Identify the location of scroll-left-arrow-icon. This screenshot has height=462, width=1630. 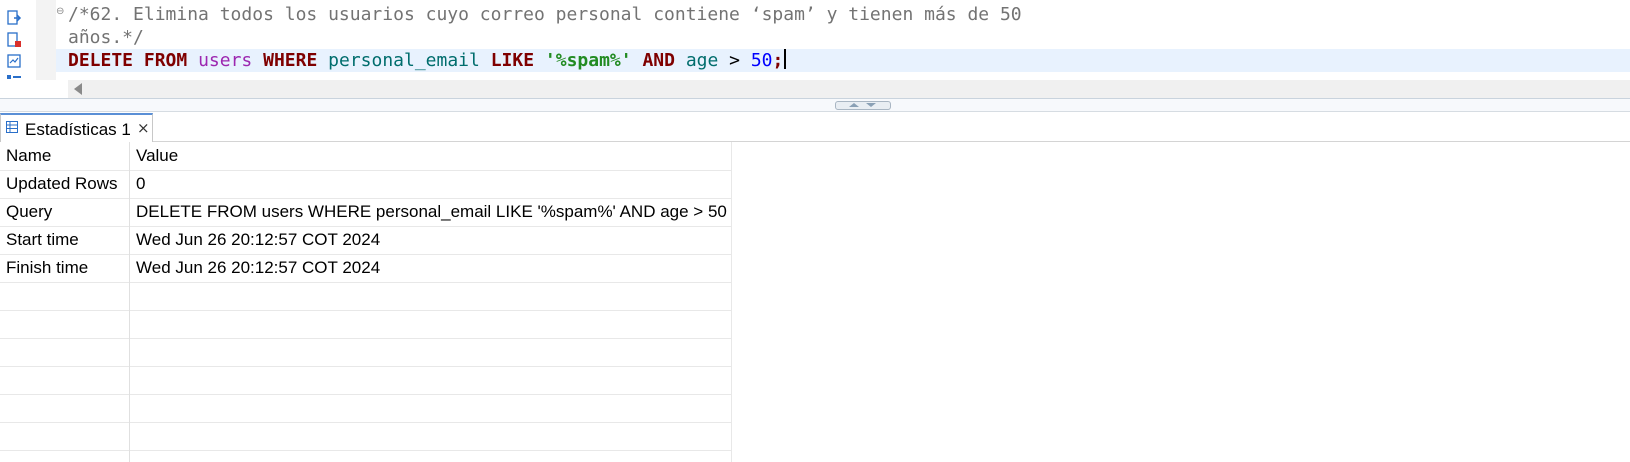
(78, 89).